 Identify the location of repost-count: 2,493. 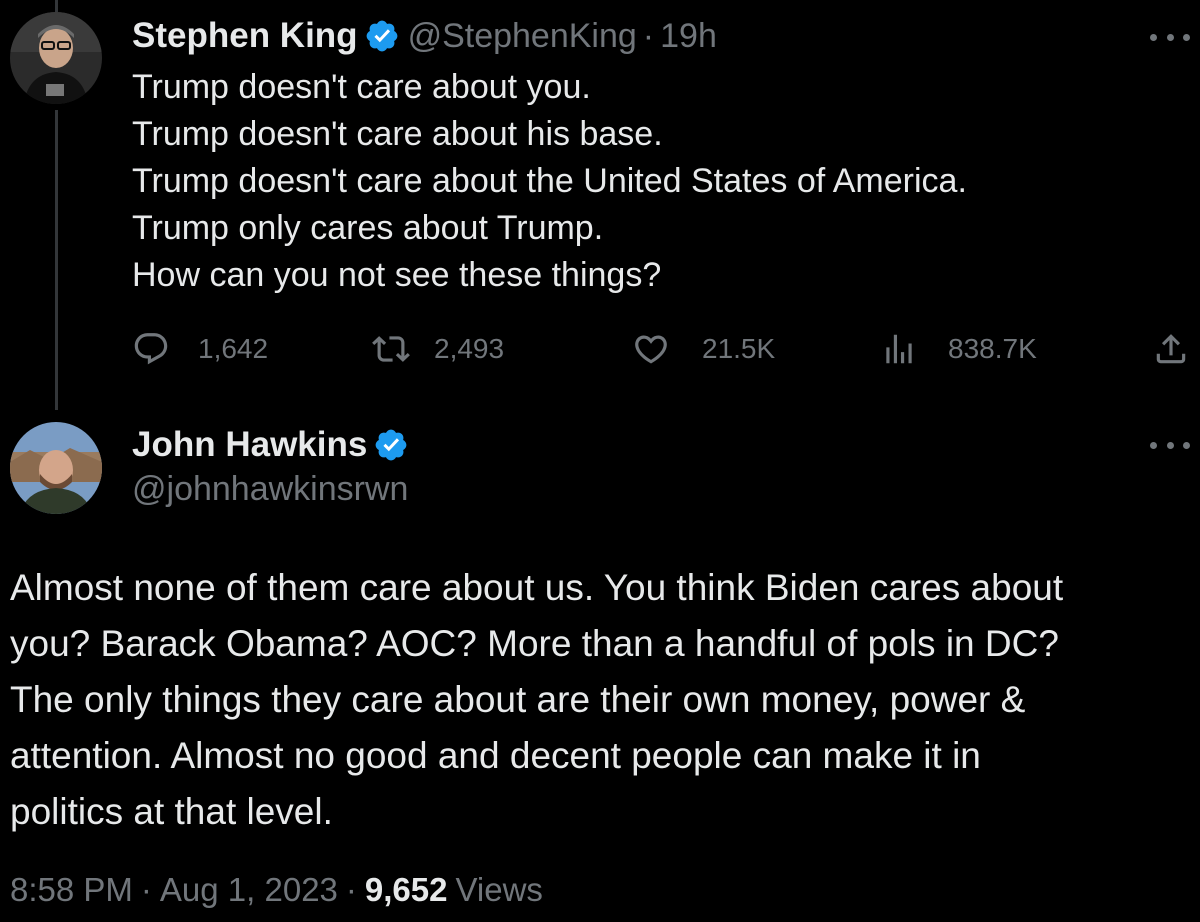
(469, 348).